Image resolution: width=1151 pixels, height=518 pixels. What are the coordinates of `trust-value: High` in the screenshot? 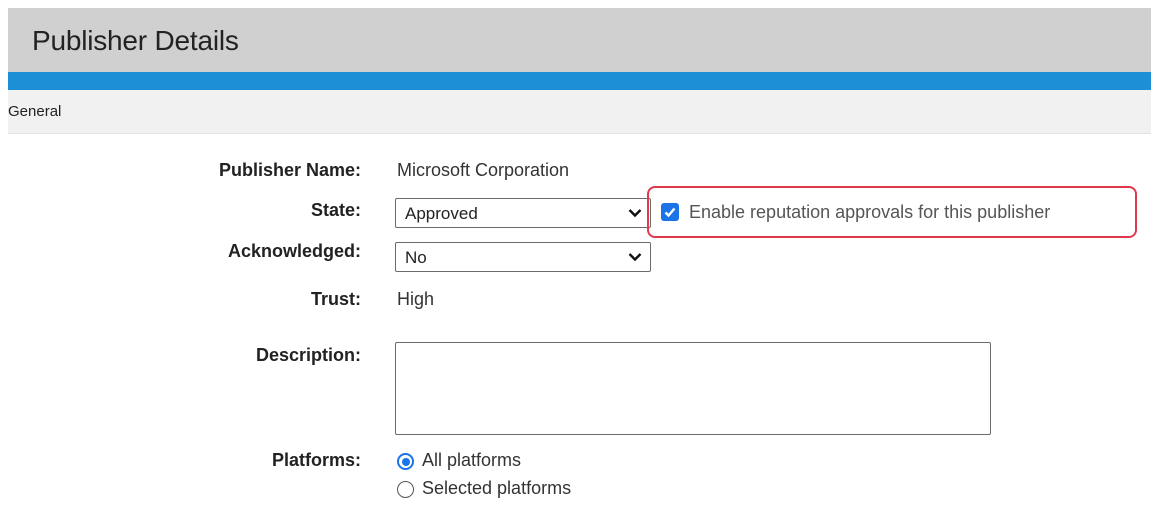 It's located at (416, 299).